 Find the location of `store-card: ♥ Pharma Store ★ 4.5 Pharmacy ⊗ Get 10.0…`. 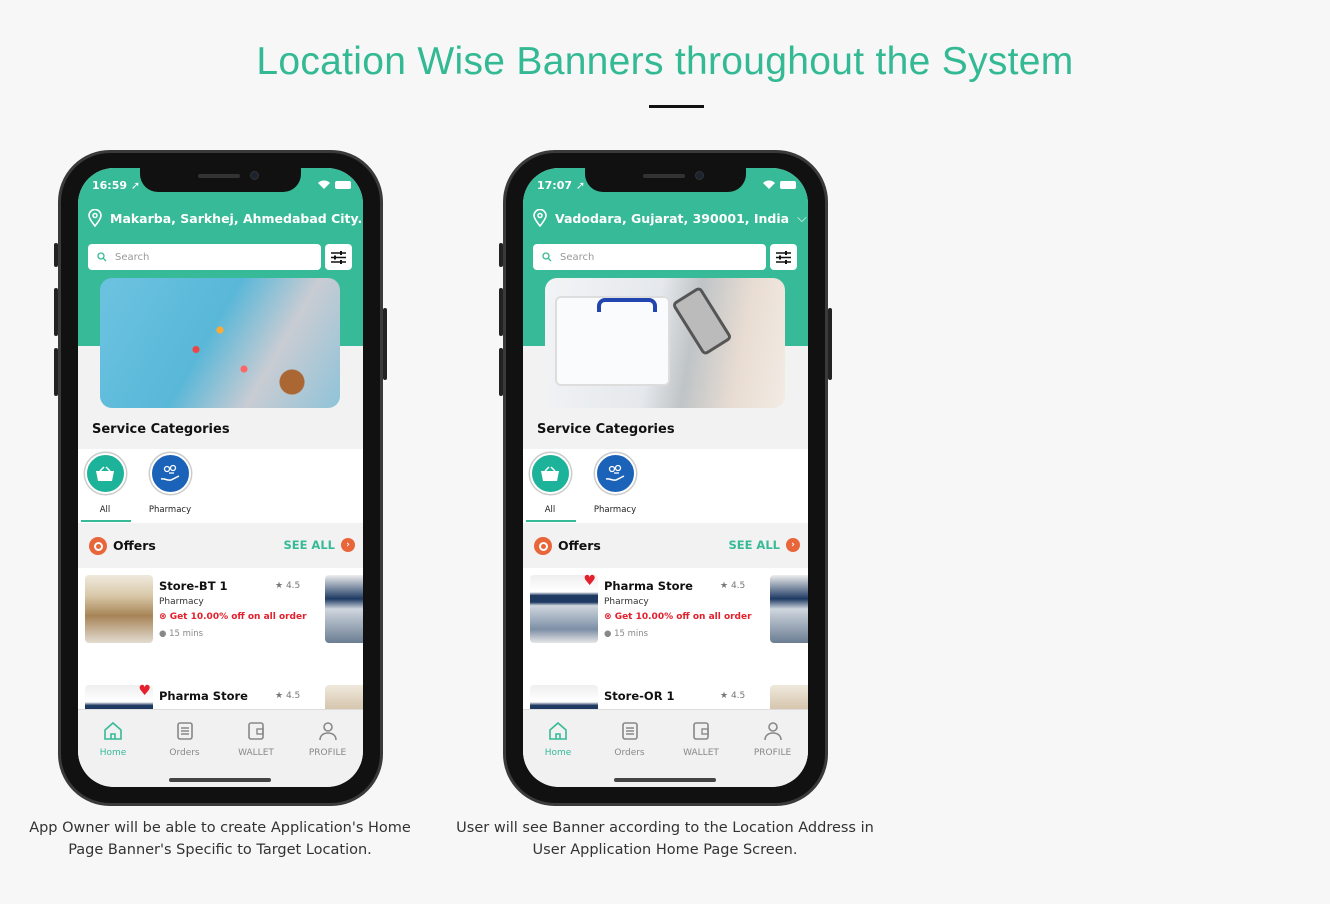

store-card: ♥ Pharma Store ★ 4.5 Pharmacy ⊗ Get 10.0… is located at coordinates (650, 609).